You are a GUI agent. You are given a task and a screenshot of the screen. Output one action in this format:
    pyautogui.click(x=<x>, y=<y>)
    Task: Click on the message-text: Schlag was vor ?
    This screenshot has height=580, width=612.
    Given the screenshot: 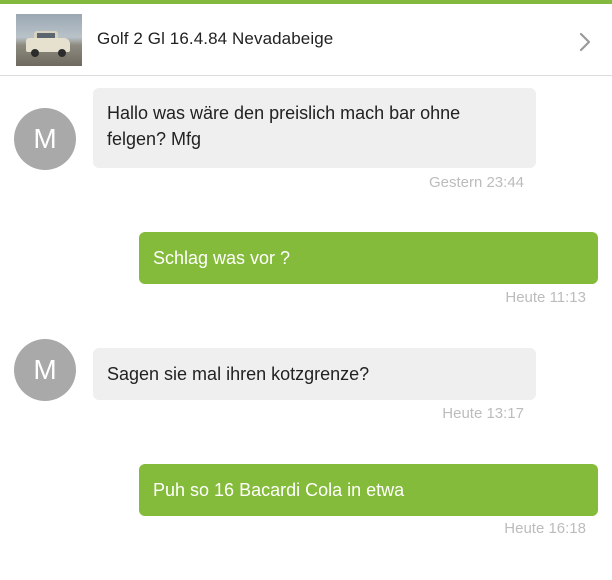 What is the action you would take?
    pyautogui.click(x=222, y=258)
    